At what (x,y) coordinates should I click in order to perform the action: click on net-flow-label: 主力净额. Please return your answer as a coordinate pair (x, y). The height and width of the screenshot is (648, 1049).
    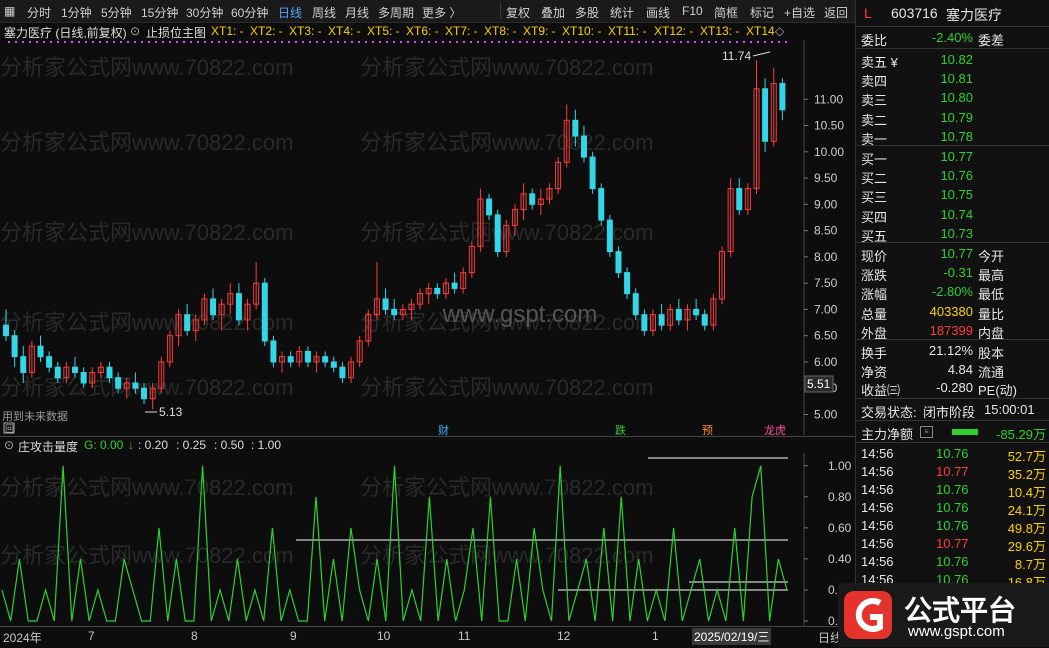
    Looking at the image, I should click on (887, 434).